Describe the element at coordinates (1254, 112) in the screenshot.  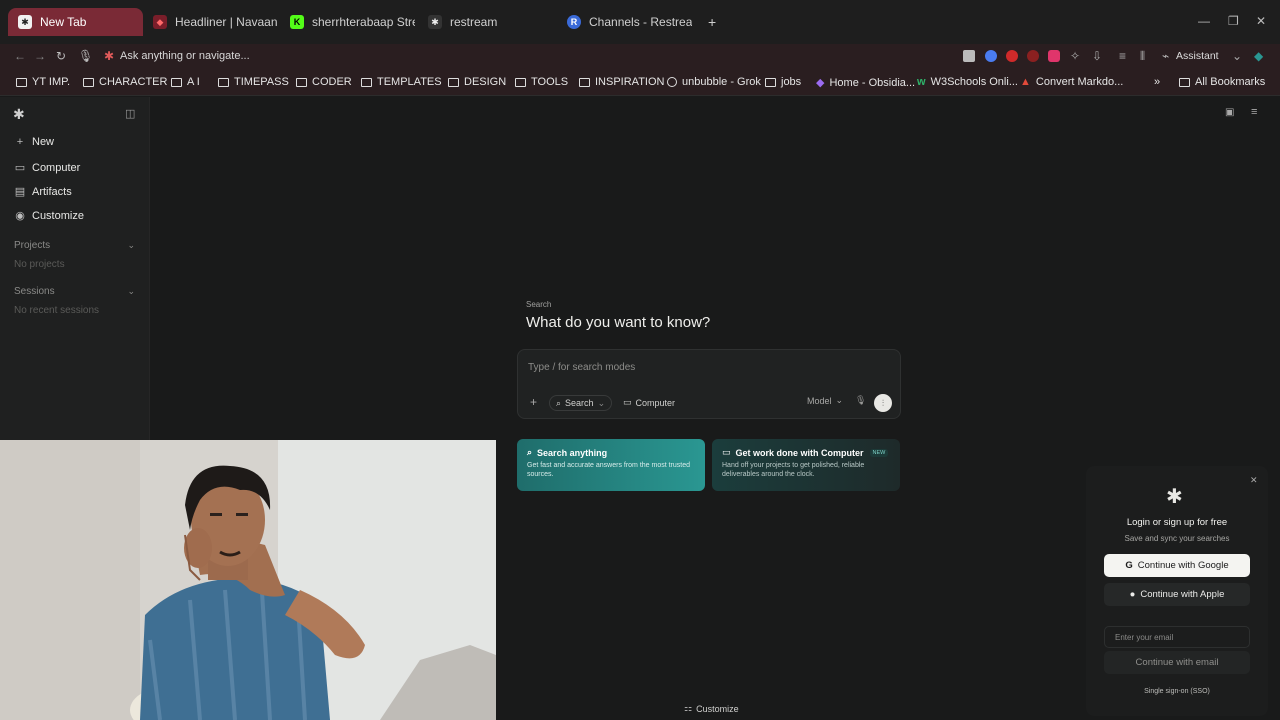
I see `menu-icon: ≡` at that location.